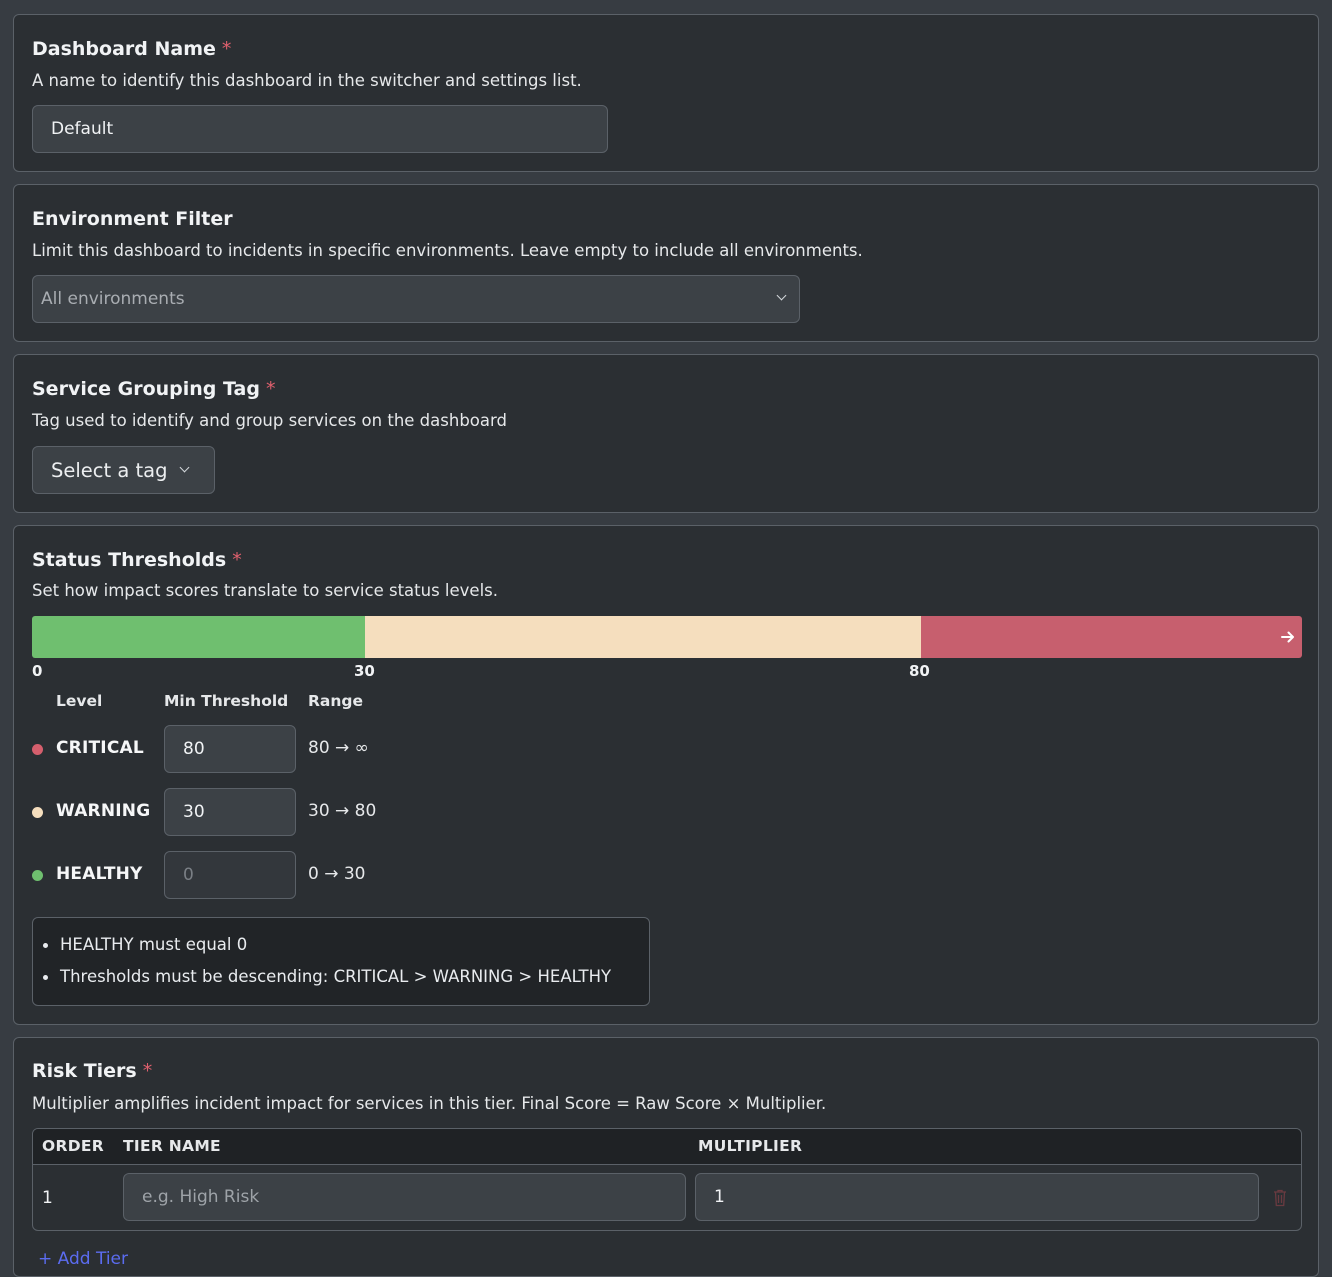 The image size is (1332, 1277). What do you see at coordinates (226, 701) in the screenshot?
I see `column-header-min-threshold: Min Threshold` at bounding box center [226, 701].